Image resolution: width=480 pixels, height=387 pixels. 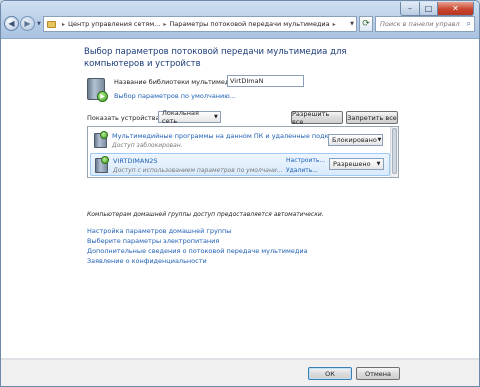 I want to click on device-access-value: Разрешено, so click(x=352, y=164).